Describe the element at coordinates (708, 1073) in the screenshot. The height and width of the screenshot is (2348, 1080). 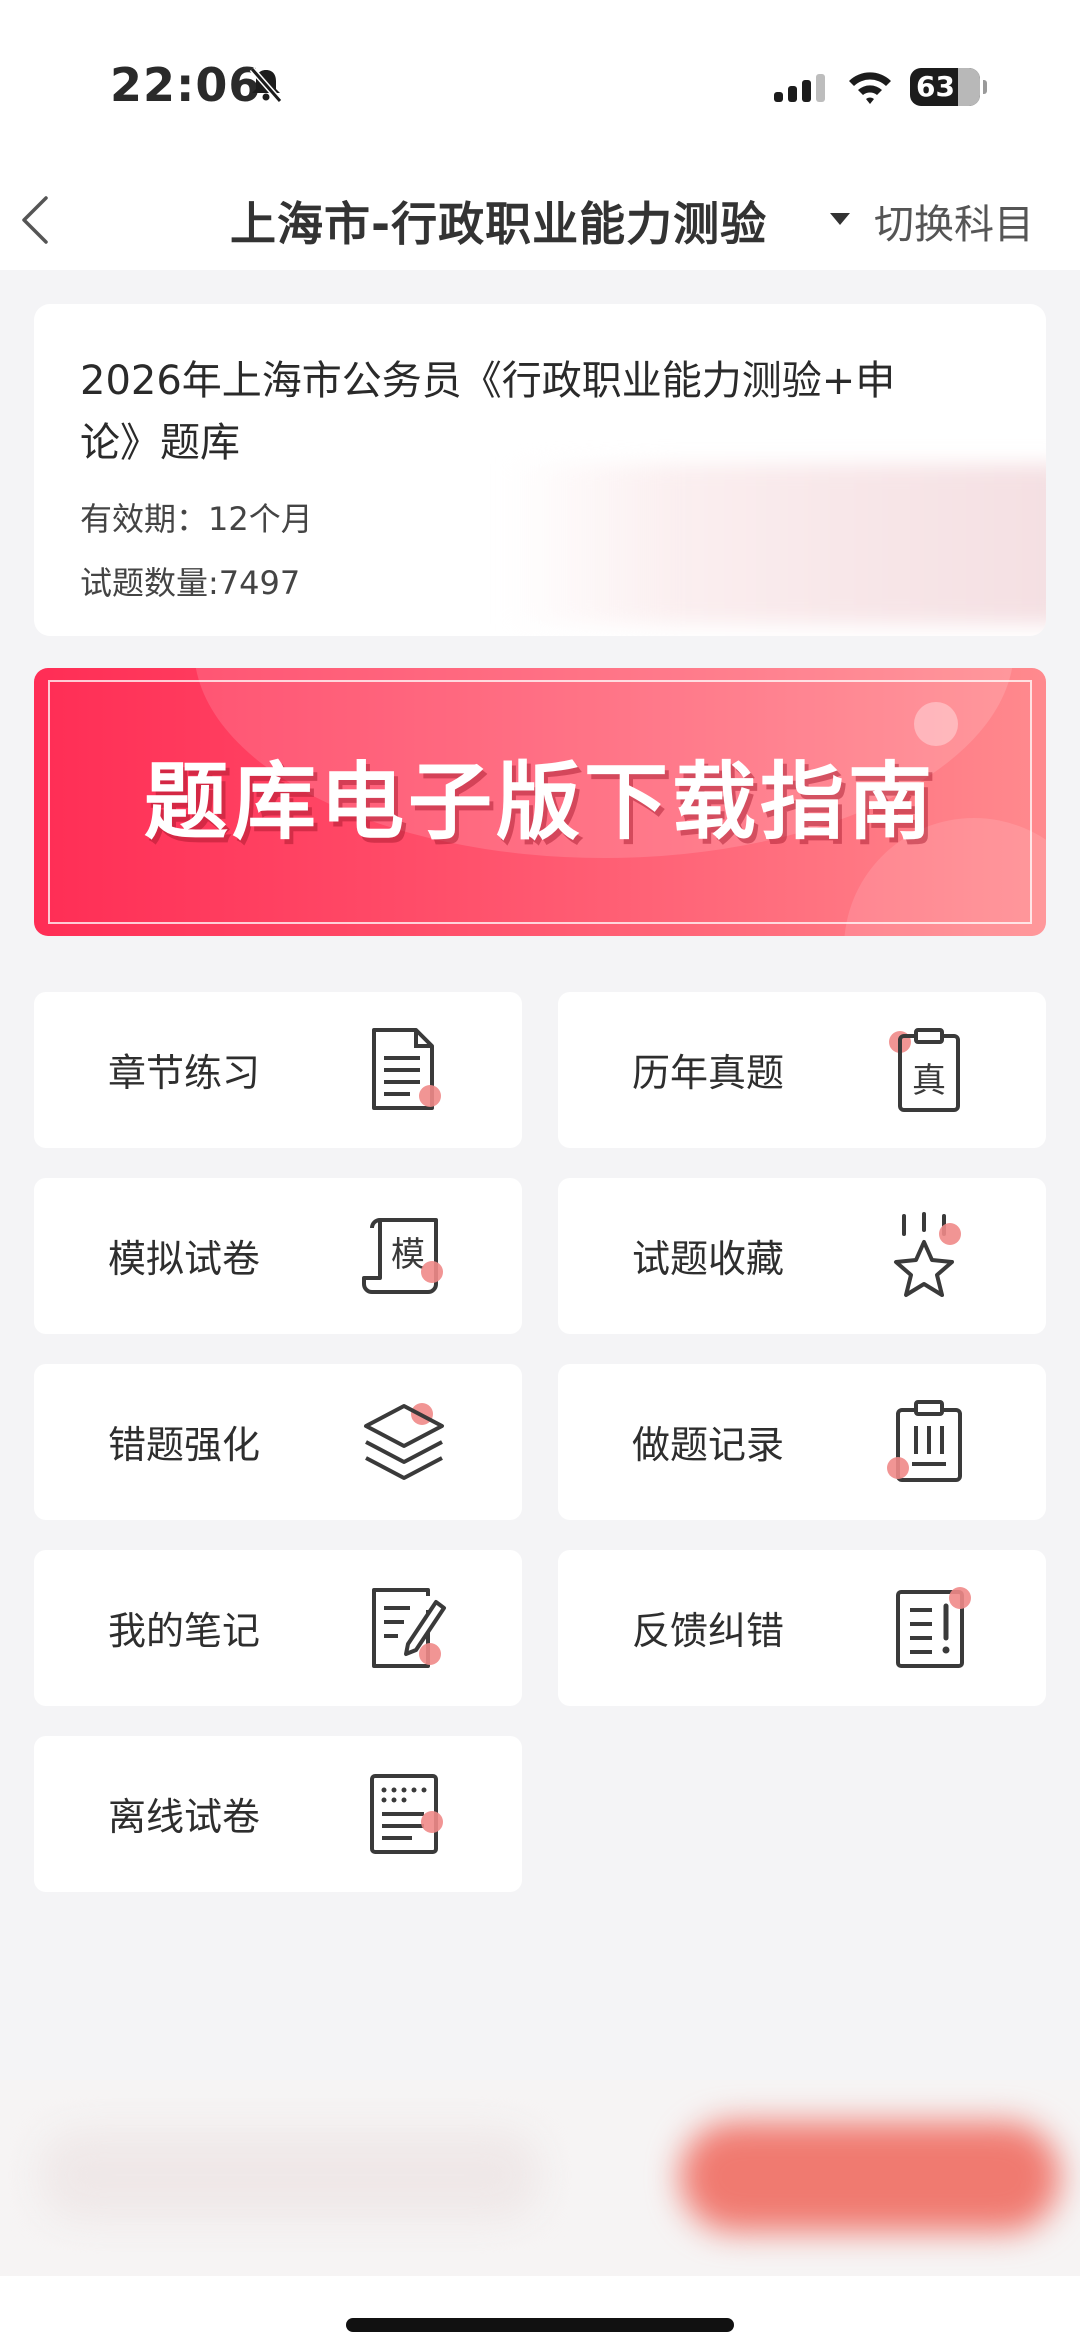
I see `menu-label: 历年真题` at that location.